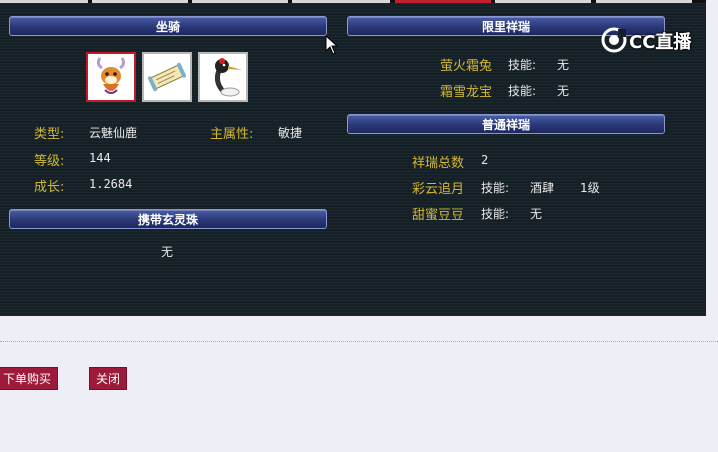 Image resolution: width=718 pixels, height=452 pixels. I want to click on normal-total-value: 2, so click(485, 160).